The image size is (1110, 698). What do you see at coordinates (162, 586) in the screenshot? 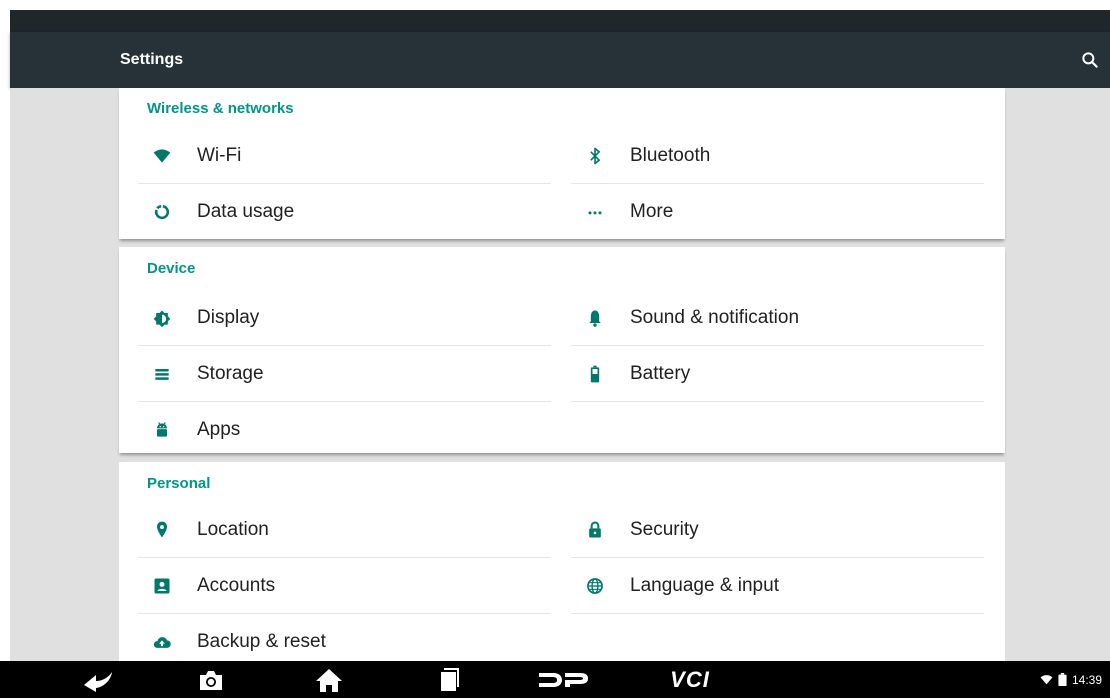
I see `account-icon` at bounding box center [162, 586].